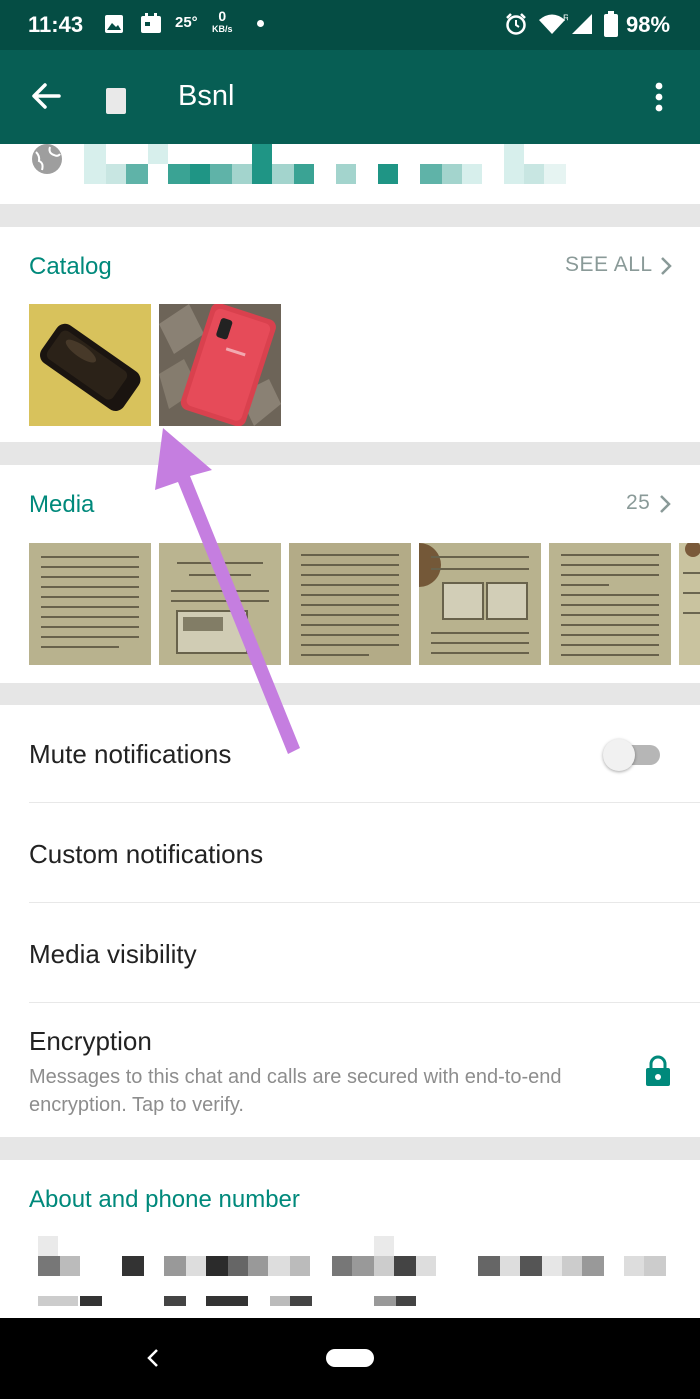 This screenshot has width=700, height=1399. I want to click on battery-icon, so click(611, 24).